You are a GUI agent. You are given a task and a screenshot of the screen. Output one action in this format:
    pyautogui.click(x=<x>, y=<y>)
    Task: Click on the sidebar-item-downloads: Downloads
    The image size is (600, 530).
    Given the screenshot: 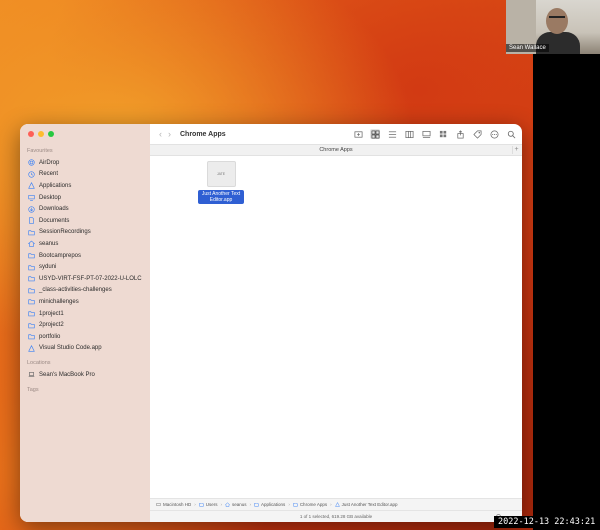 What is the action you would take?
    pyautogui.click(x=85, y=209)
    